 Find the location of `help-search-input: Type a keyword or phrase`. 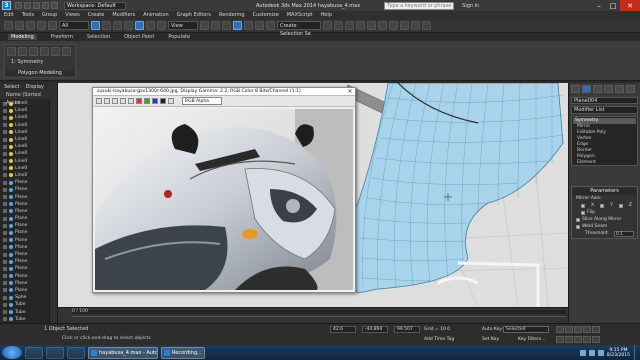

help-search-input: Type a keyword or phrase is located at coordinates (419, 5).